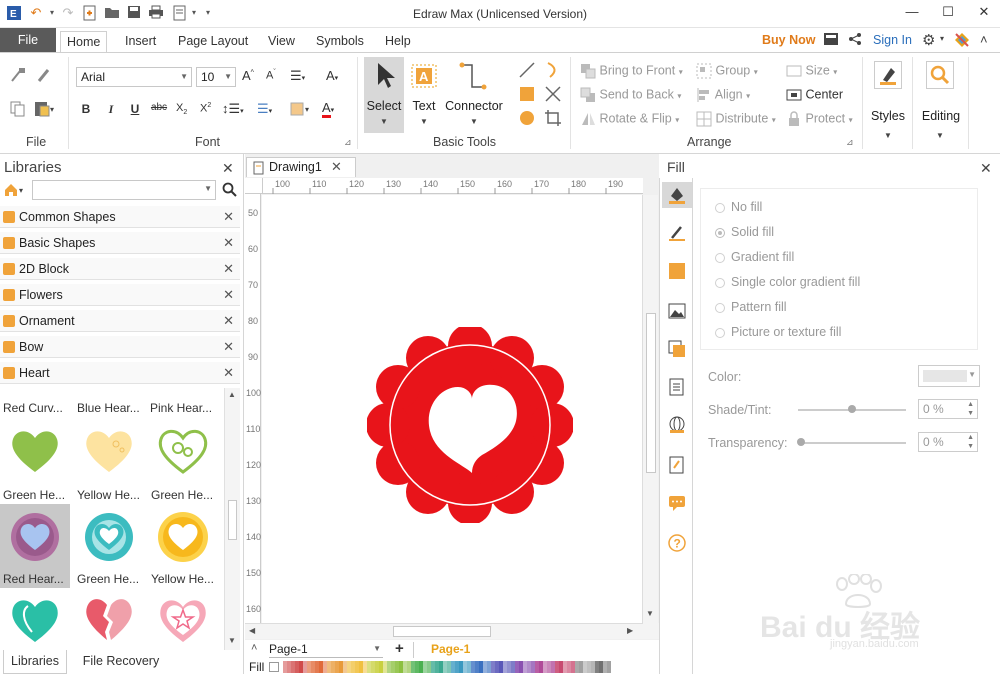 The height and width of the screenshot is (674, 1000). What do you see at coordinates (424, 121) in the screenshot?
I see `text-tool-dropdown-icon: ▼` at bounding box center [424, 121].